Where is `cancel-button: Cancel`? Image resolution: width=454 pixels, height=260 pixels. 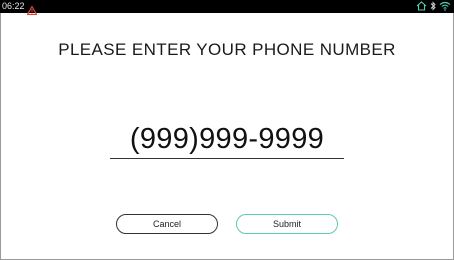
cancel-button: Cancel is located at coordinates (167, 224).